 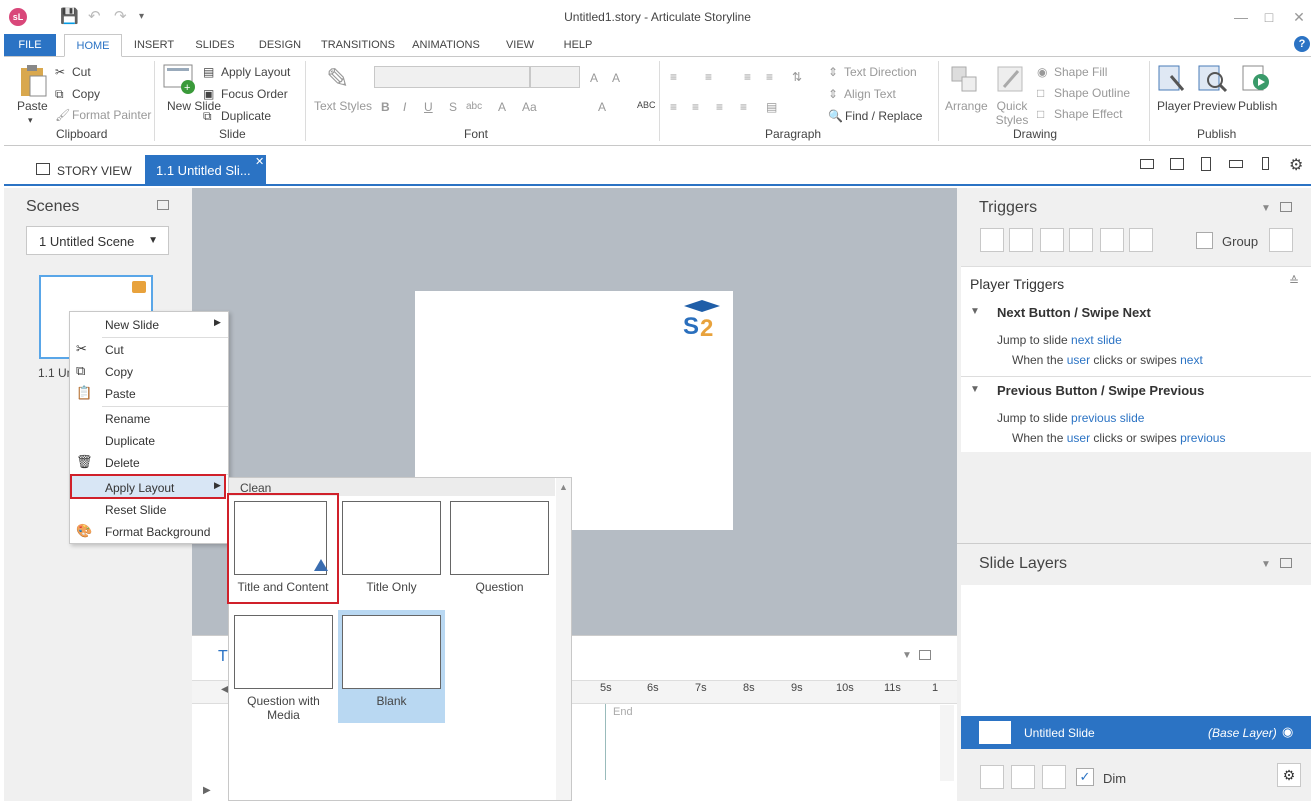 I want to click on scroll-up-icon: ▲, so click(x=563, y=487).